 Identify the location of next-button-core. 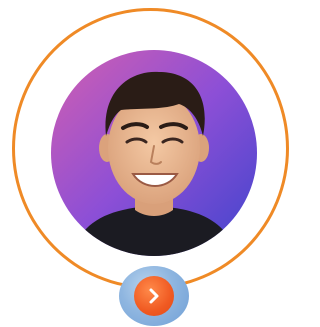
(154, 296).